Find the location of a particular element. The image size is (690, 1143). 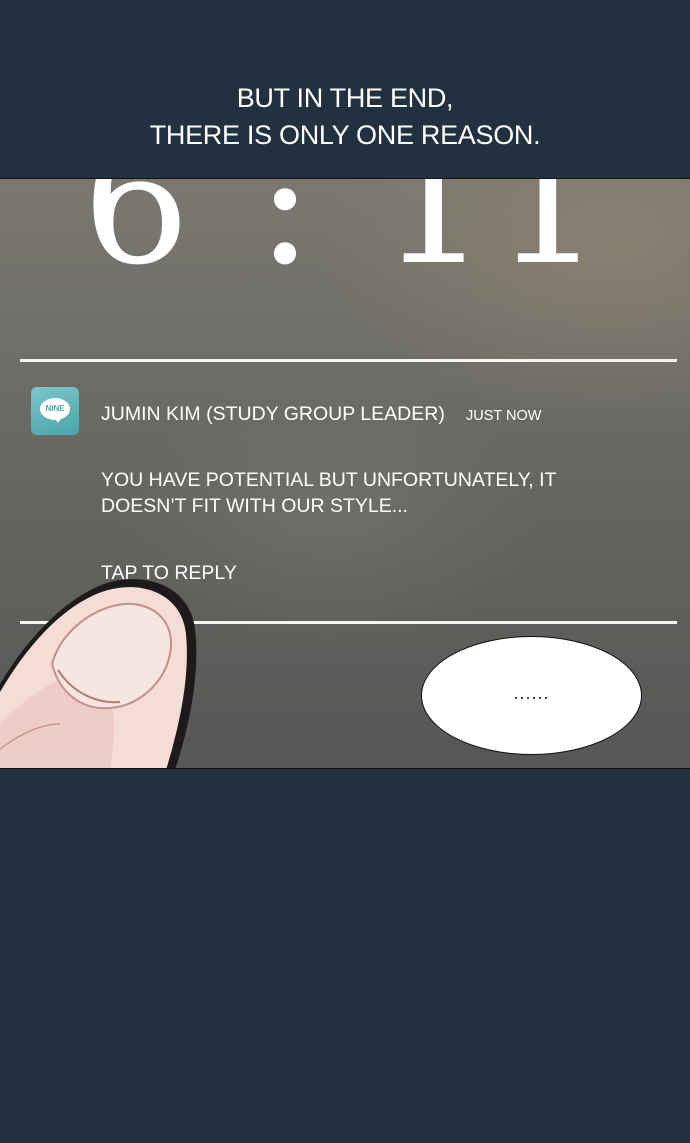

notification-time: JUST NOW is located at coordinates (504, 416).